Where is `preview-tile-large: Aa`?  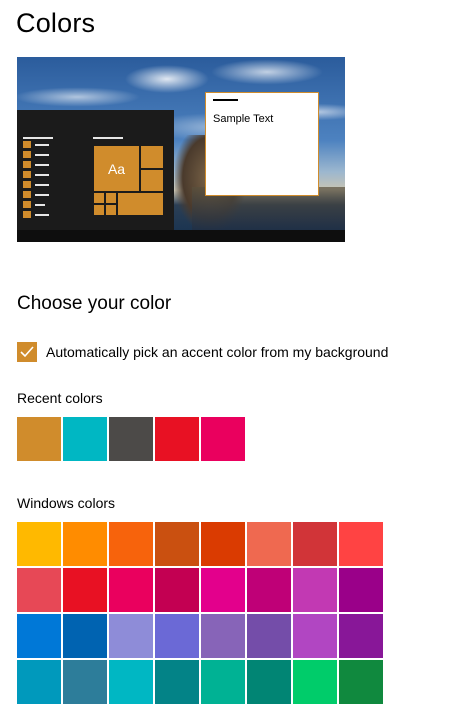 preview-tile-large: Aa is located at coordinates (116, 168).